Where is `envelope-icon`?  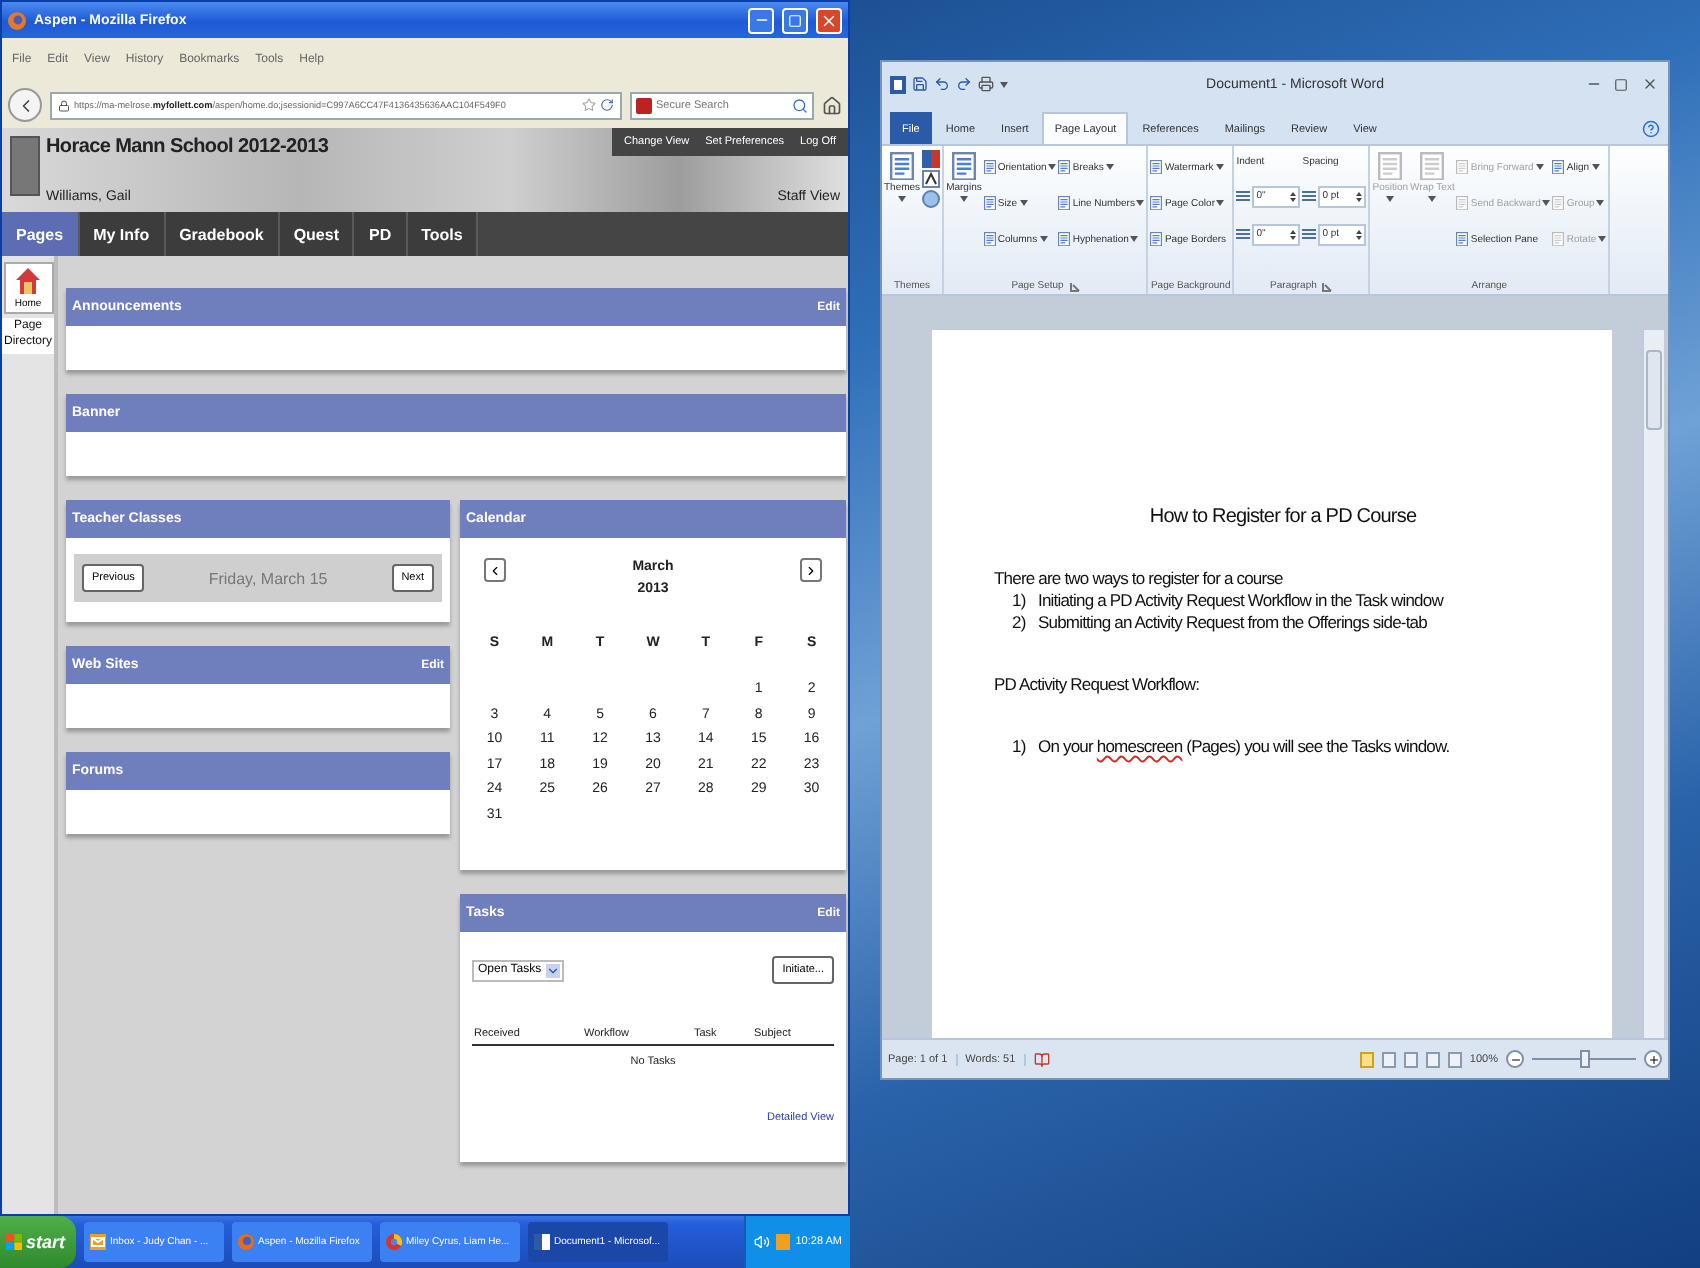
envelope-icon is located at coordinates (98, 1242).